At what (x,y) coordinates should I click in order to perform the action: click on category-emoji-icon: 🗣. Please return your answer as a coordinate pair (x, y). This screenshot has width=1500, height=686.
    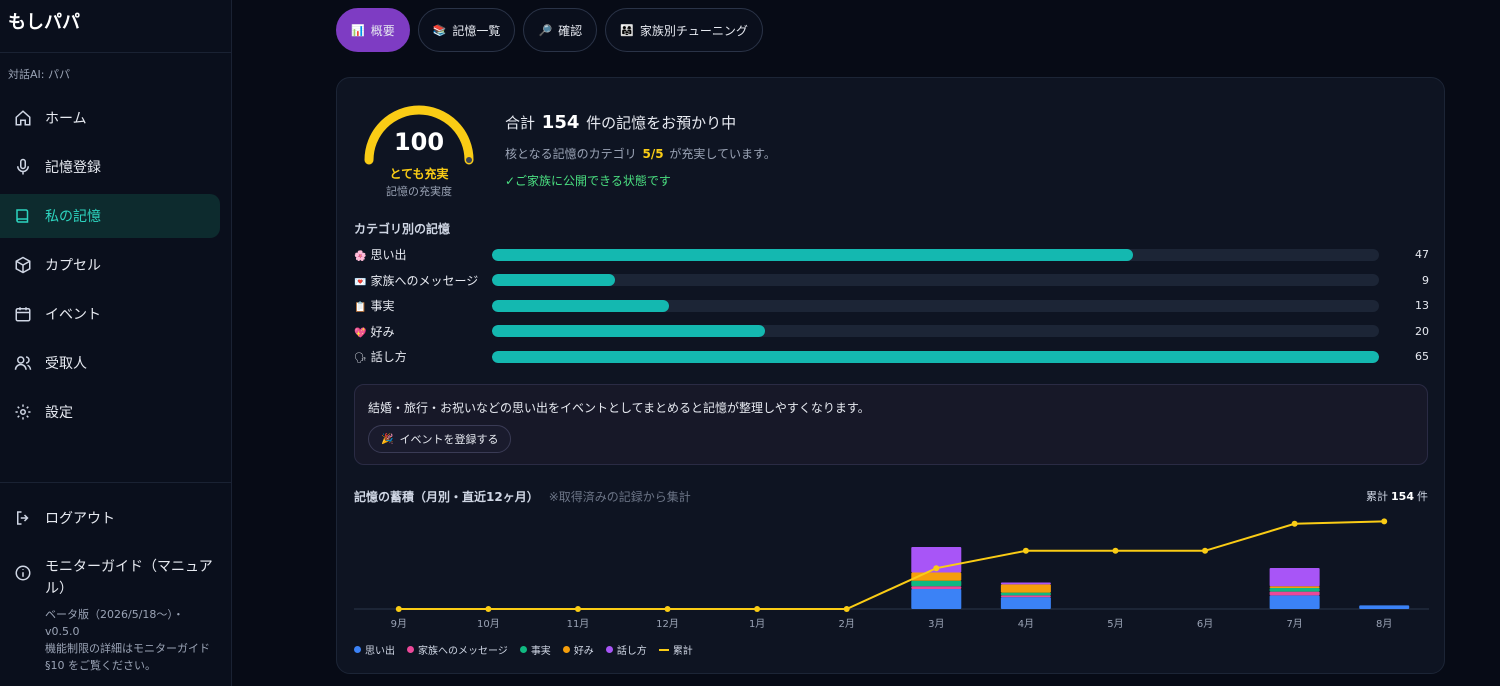
    Looking at the image, I should click on (360, 359).